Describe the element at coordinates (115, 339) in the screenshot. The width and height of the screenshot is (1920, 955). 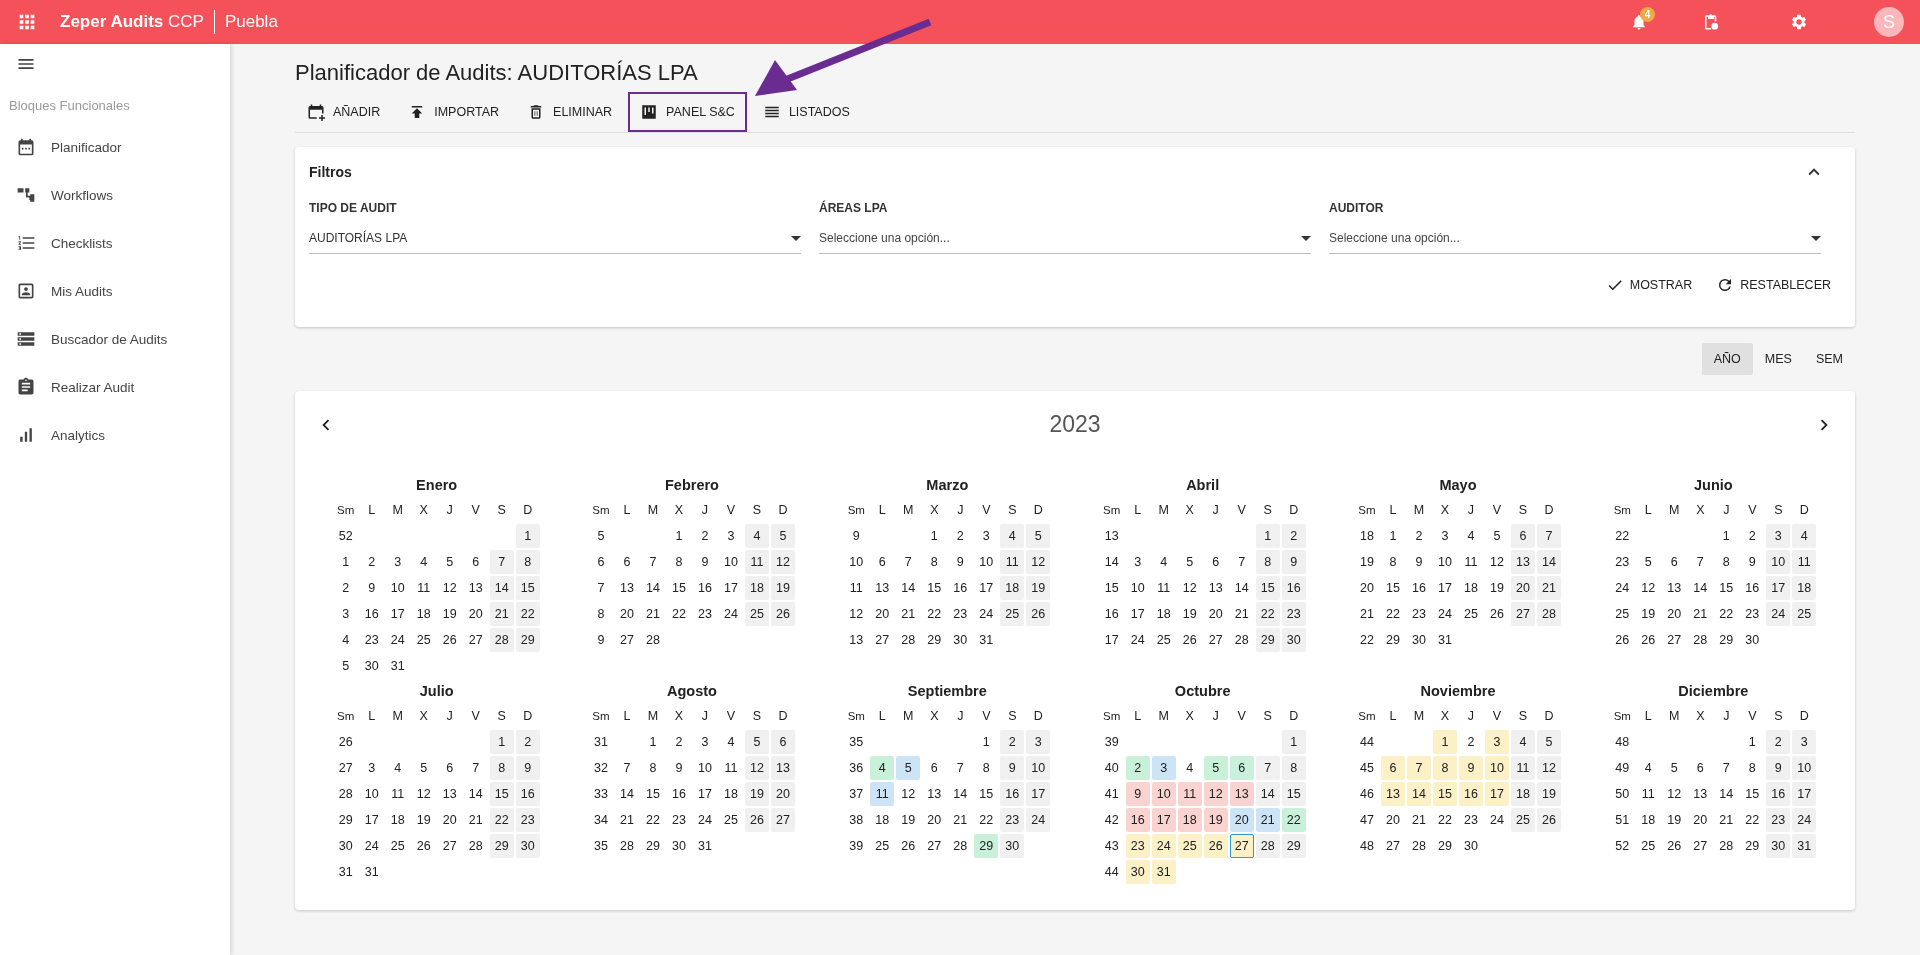
I see `sidebar-item: Buscador de Audits` at that location.